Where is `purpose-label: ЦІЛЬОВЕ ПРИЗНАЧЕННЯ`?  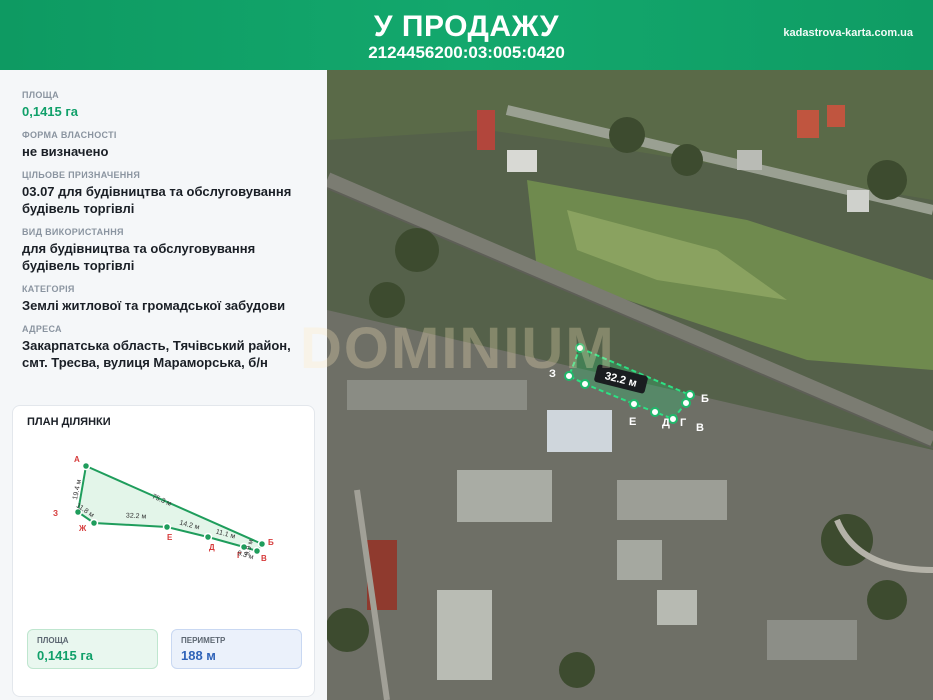
purpose-label: ЦІЛЬОВЕ ПРИЗНАЧЕННЯ is located at coordinates (81, 175).